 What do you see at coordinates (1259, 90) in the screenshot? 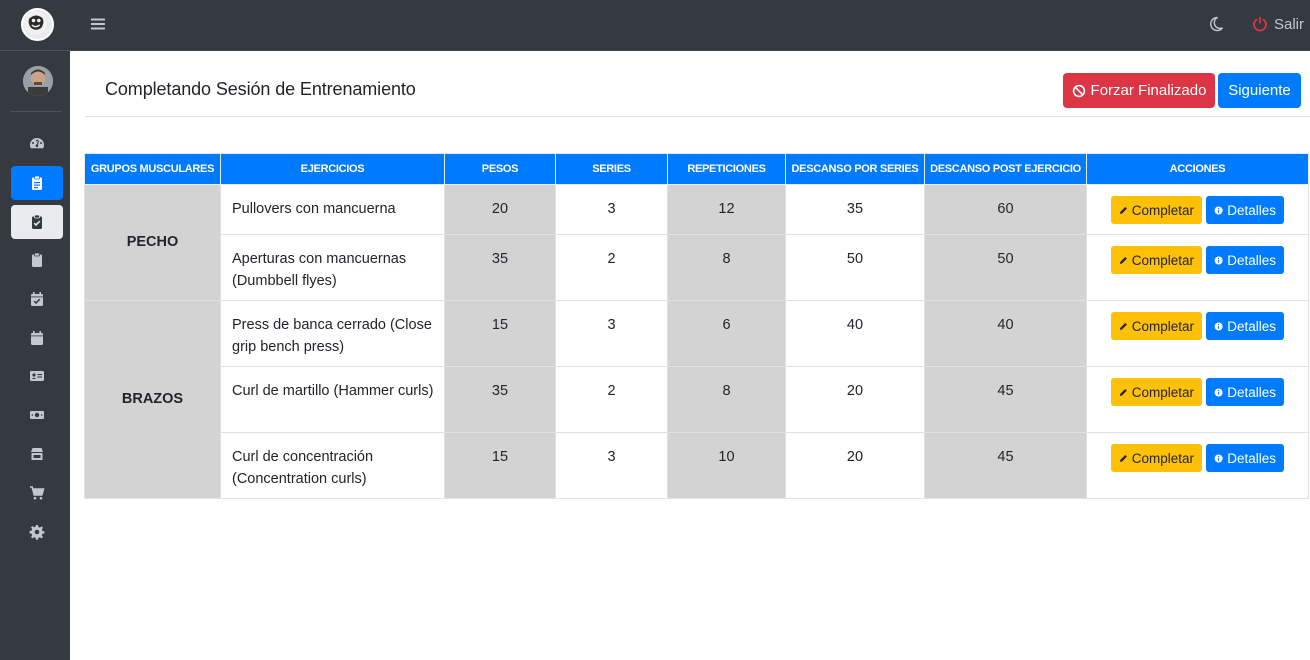
I see `next-button: Siguiente` at bounding box center [1259, 90].